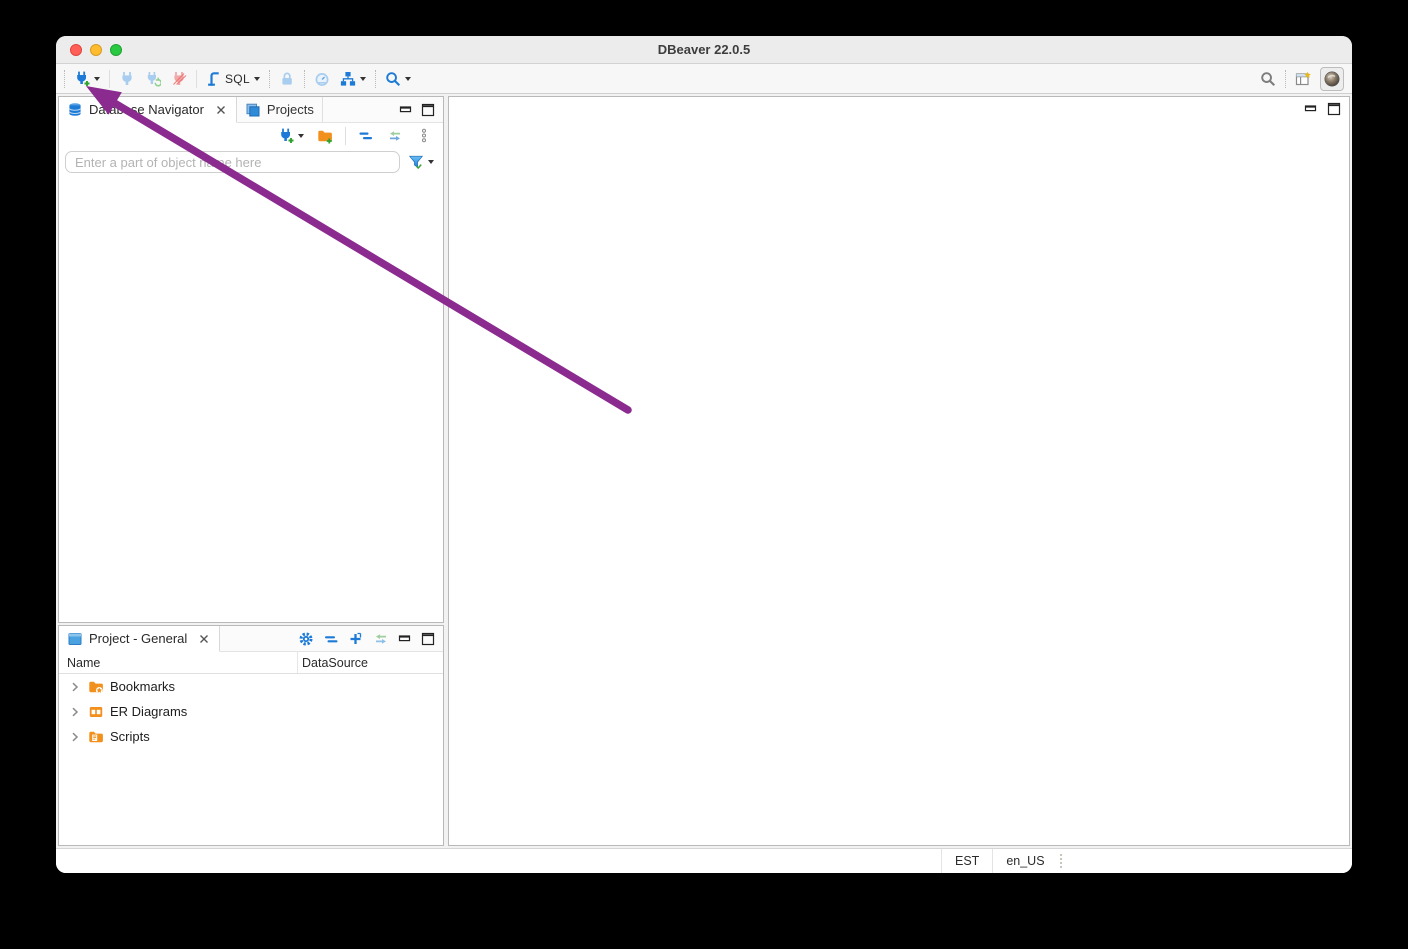 The image size is (1408, 949). I want to click on nav-link-with-editor-button, so click(395, 136).